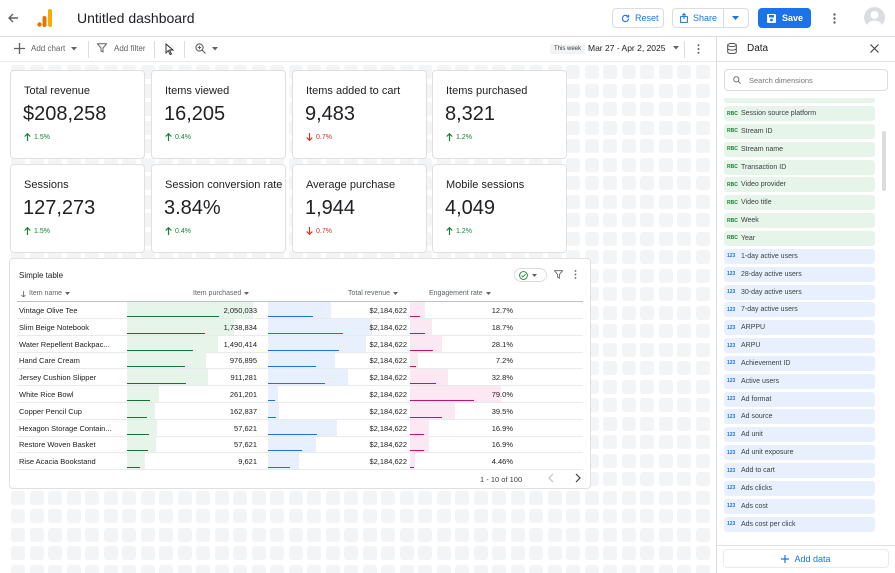  What do you see at coordinates (799, 417) in the screenshot?
I see `dimension-item: 123 Ad source` at bounding box center [799, 417].